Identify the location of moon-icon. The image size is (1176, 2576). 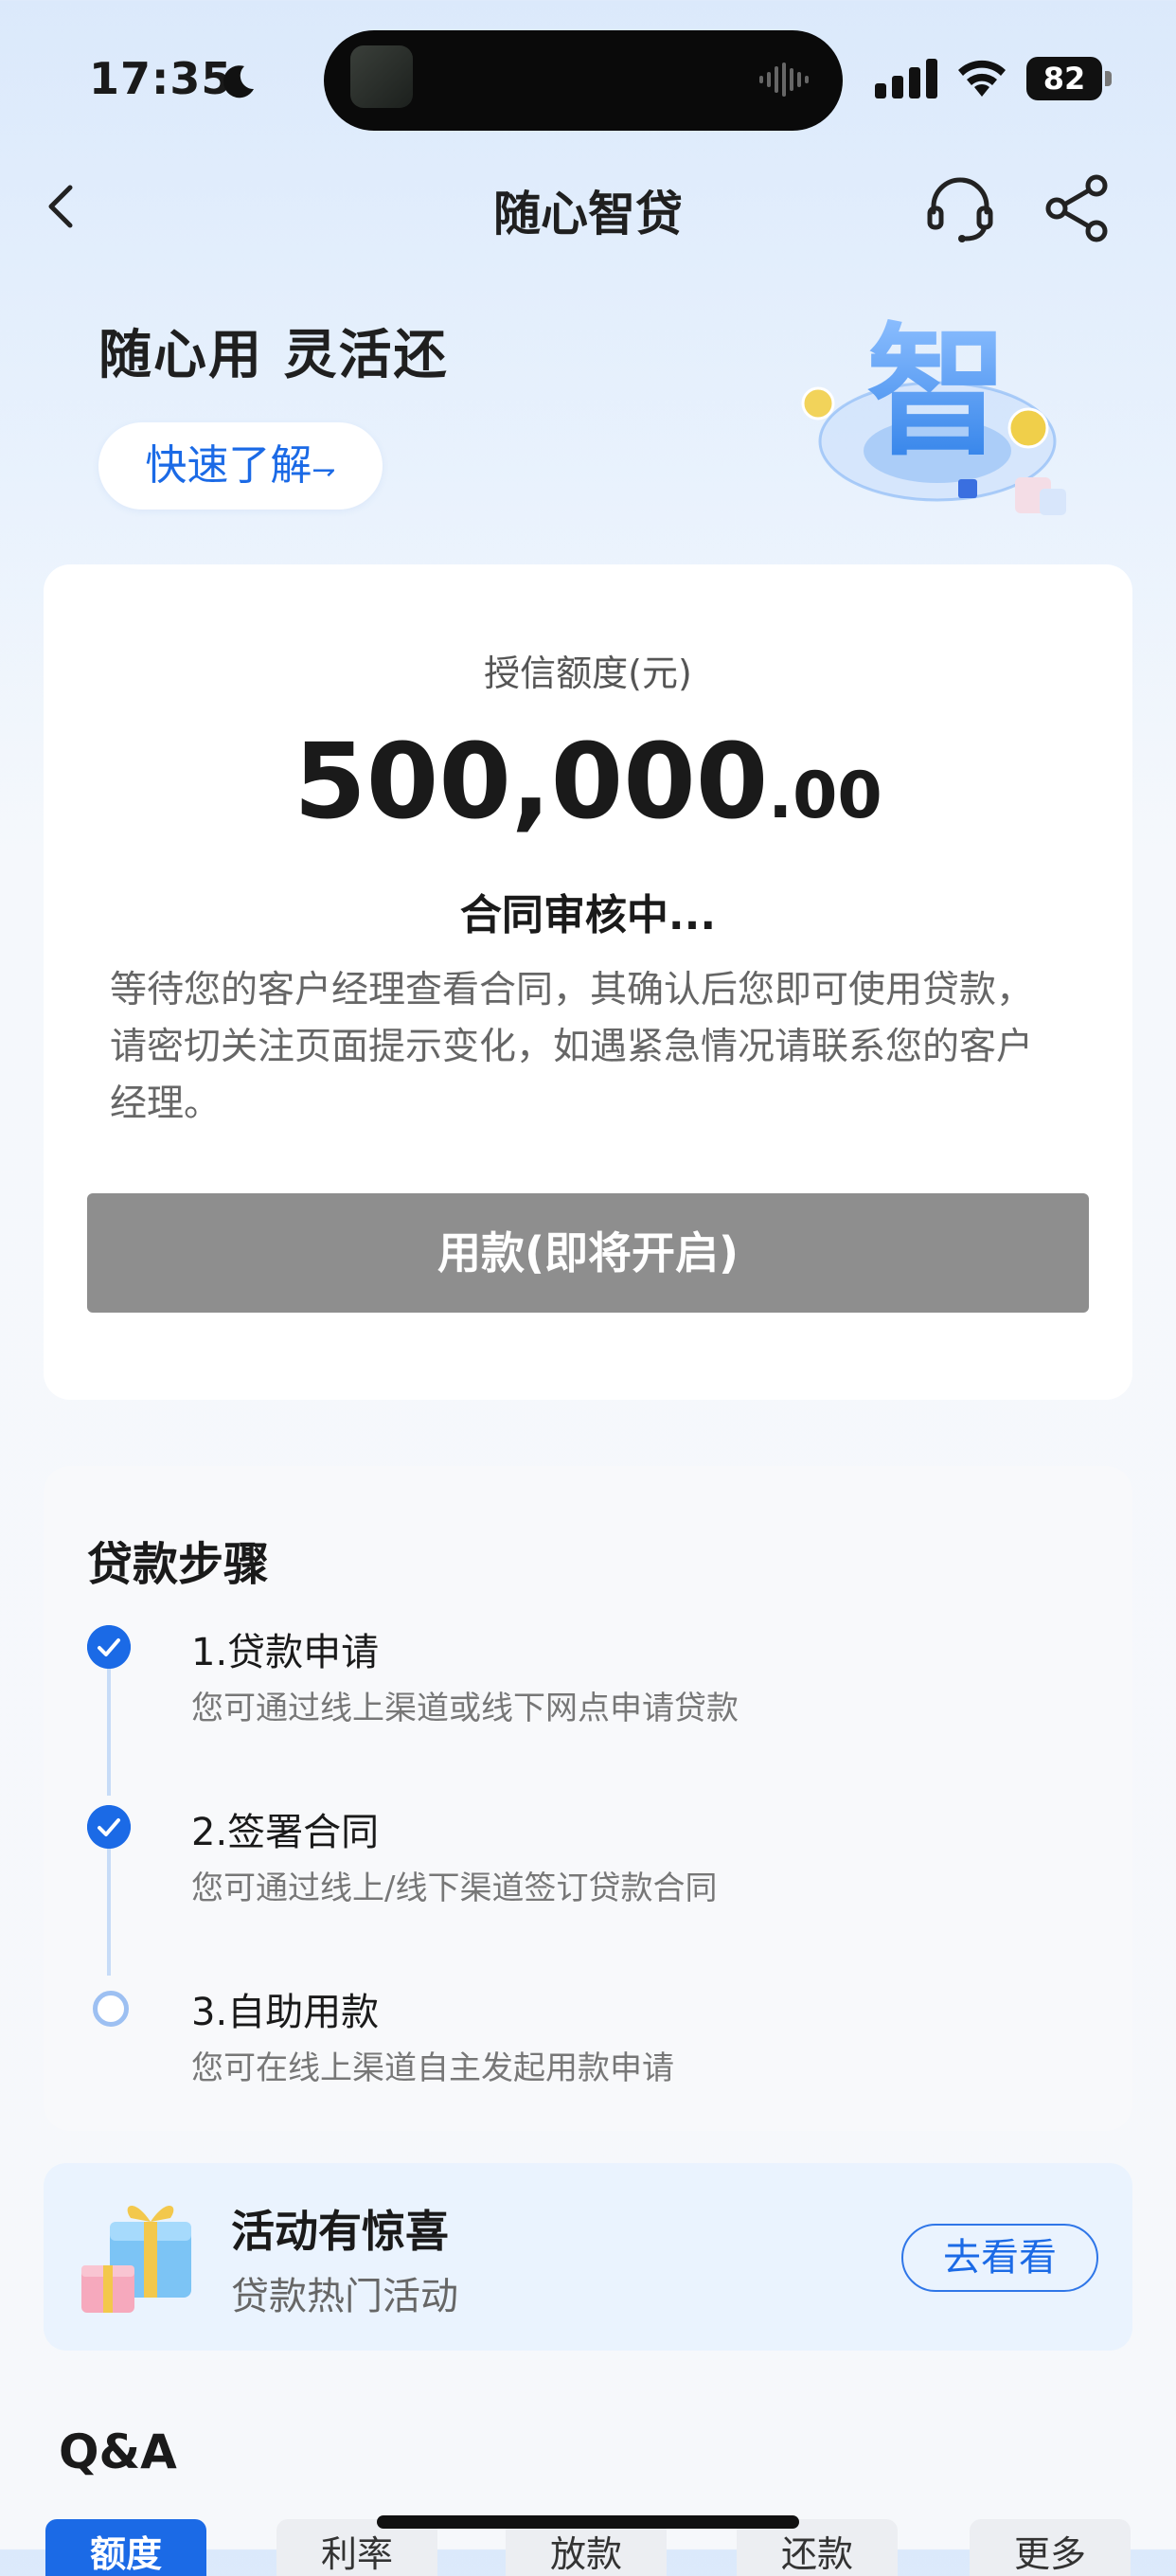
(238, 81).